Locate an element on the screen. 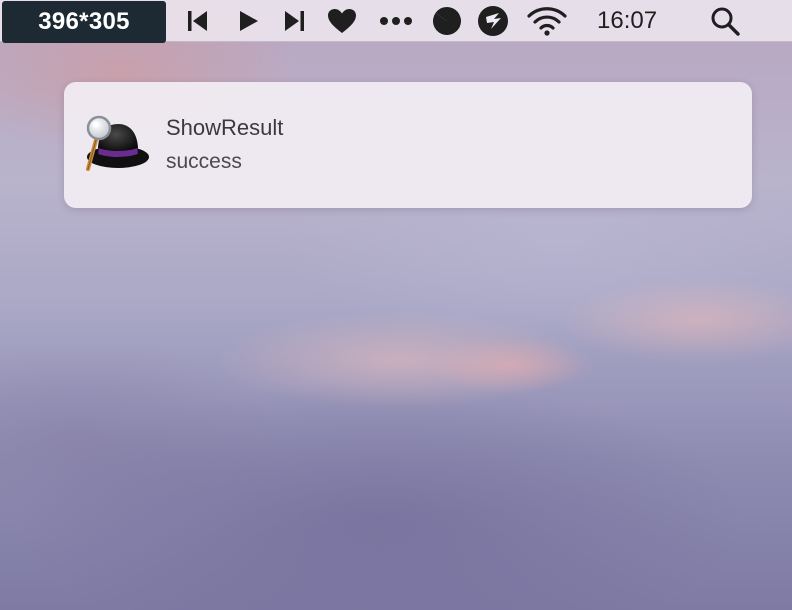  menu-bar: 396*305 16:07 is located at coordinates (396, 21).